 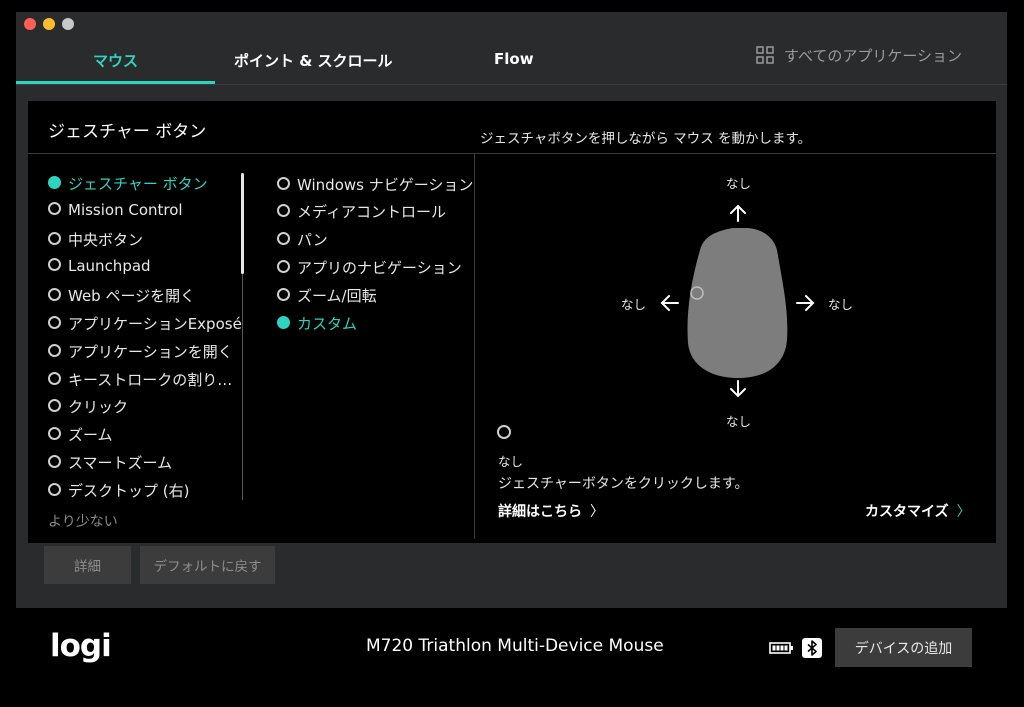 I want to click on arrow-down-icon, so click(x=738, y=389).